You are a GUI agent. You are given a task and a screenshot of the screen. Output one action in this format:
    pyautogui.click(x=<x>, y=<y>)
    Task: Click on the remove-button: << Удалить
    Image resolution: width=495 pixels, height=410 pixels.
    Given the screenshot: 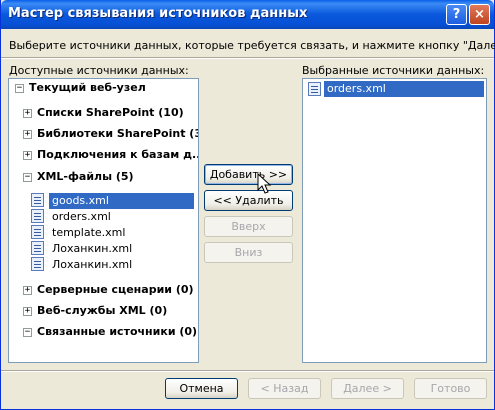 What is the action you would take?
    pyautogui.click(x=248, y=200)
    